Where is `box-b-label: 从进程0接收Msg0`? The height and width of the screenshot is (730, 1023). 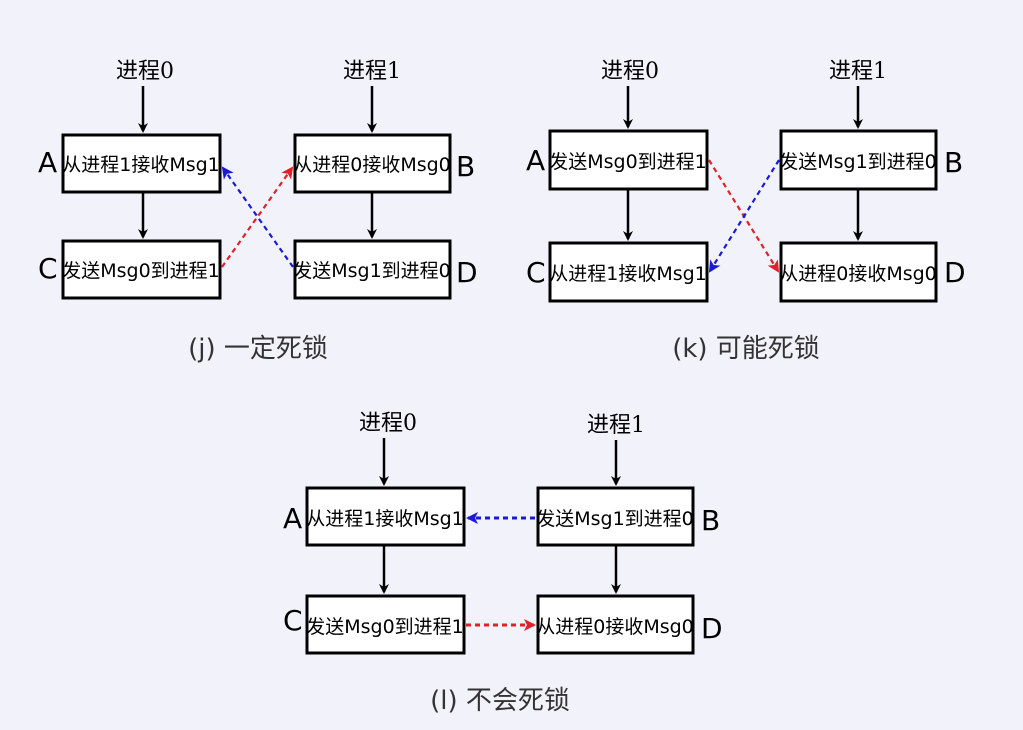
box-b-label: 从进程0接收Msg0 is located at coordinates (372, 165).